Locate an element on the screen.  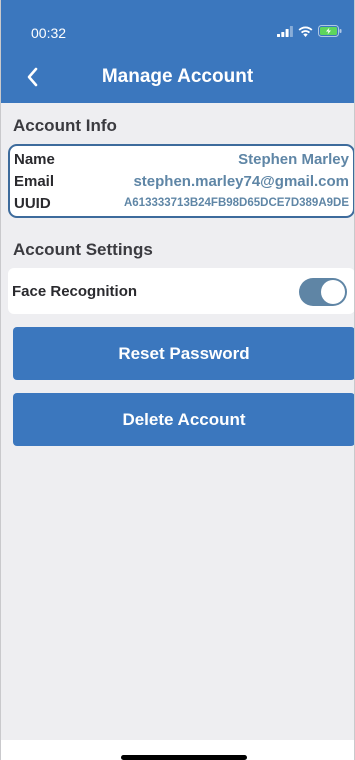
face-recognition-toggle is located at coordinates (323, 292).